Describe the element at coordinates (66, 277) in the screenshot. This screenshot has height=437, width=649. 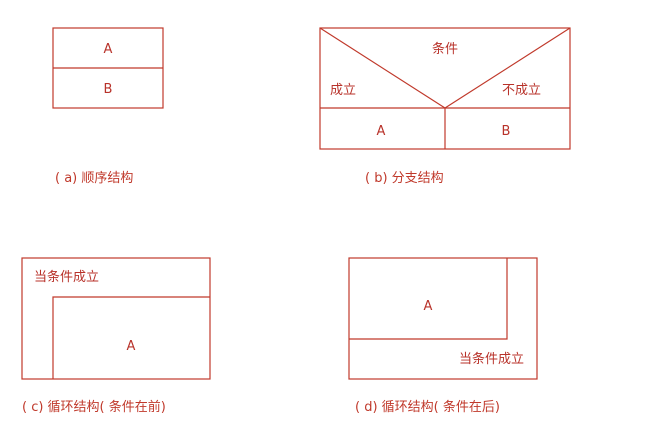
I see `loop-pretest-condition-label: 当条件成立` at that location.